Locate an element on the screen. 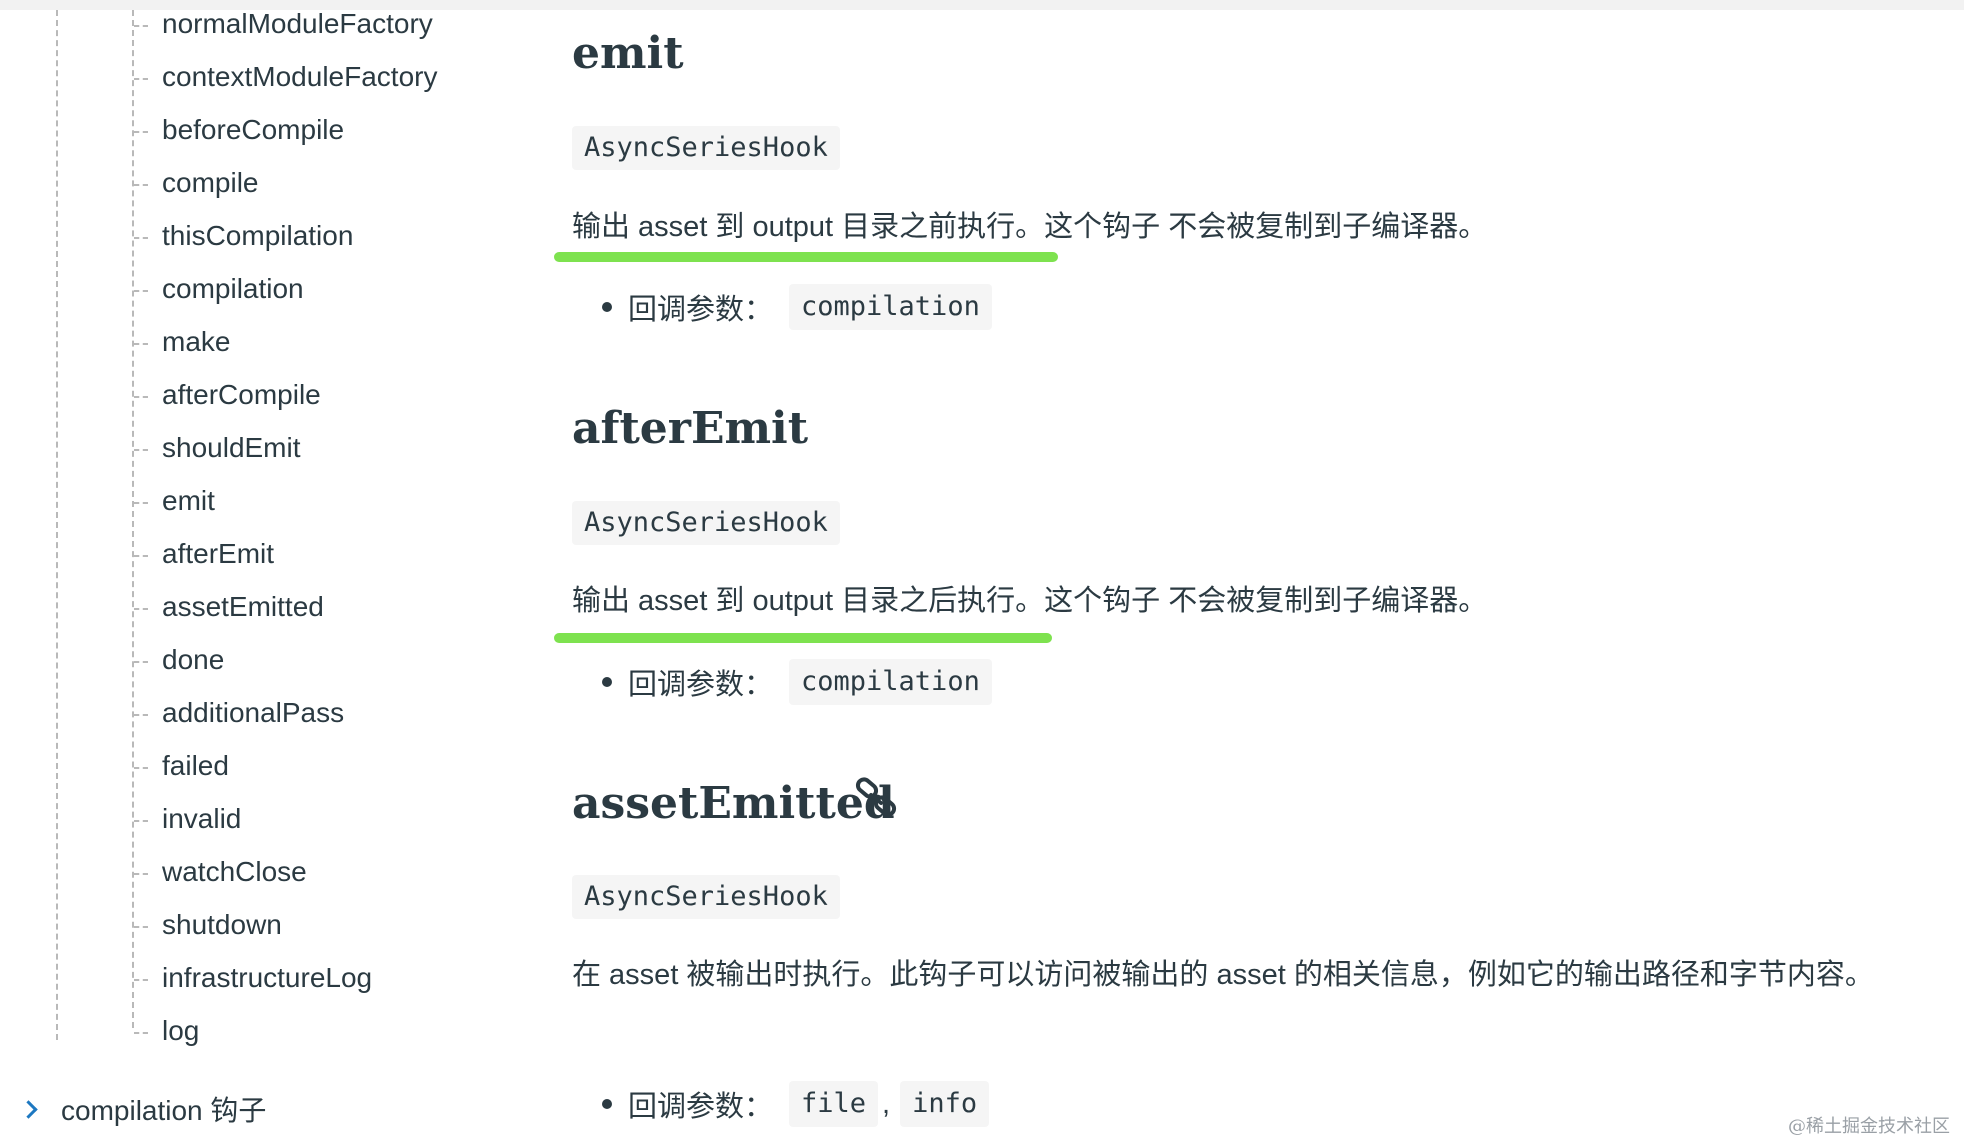  sidebar-item-beforecompile: beforeCompile is located at coordinates (238, 130).